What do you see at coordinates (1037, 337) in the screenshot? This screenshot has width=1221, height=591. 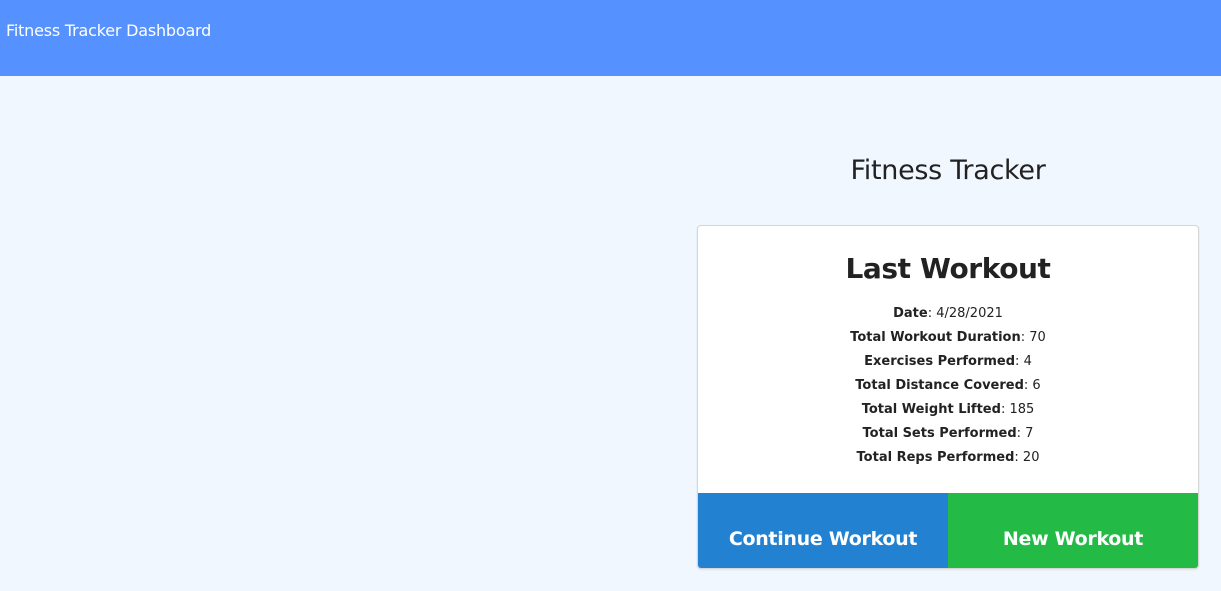 I see `stat-value: 70` at bounding box center [1037, 337].